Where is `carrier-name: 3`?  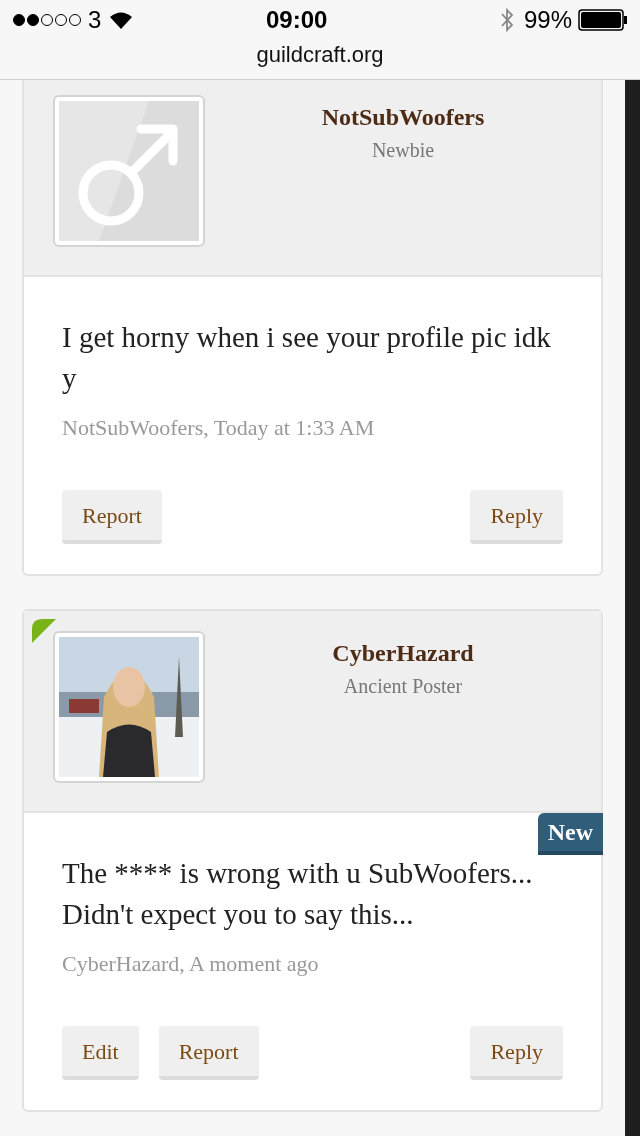 carrier-name: 3 is located at coordinates (95, 20).